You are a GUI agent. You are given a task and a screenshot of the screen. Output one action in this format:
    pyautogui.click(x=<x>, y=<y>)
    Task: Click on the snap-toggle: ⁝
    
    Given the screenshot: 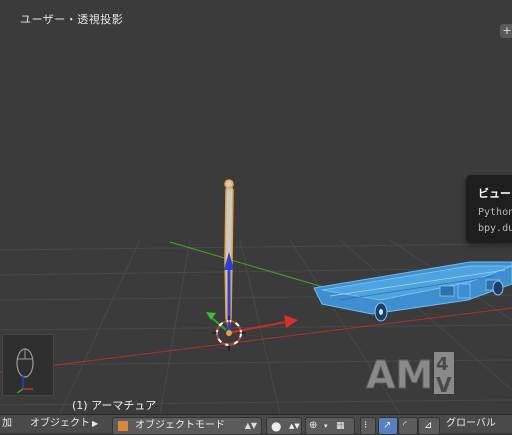 What is the action you would take?
    pyautogui.click(x=368, y=426)
    